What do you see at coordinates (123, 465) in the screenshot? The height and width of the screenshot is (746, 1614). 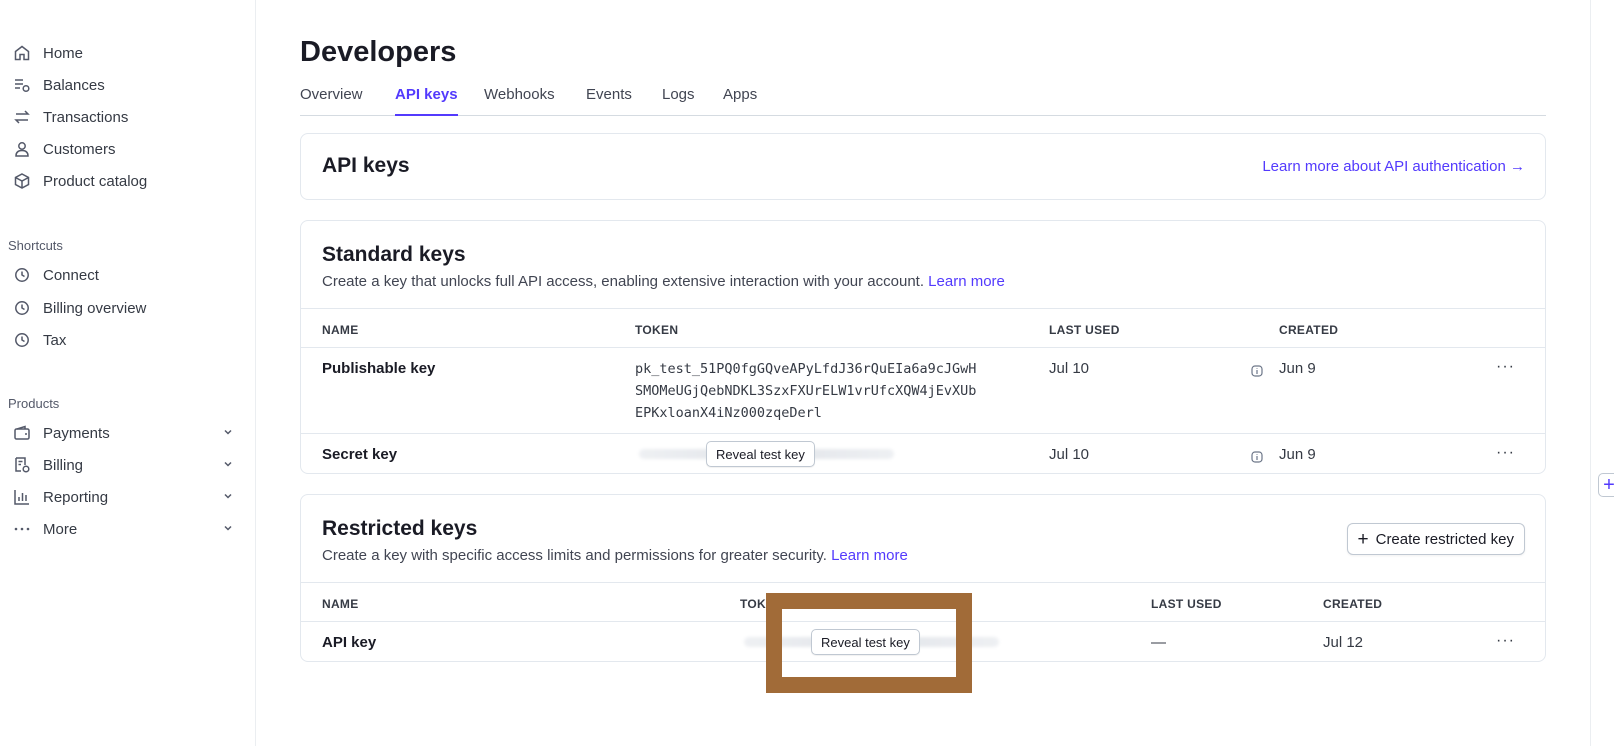 I see `sidebar-item-billing: Billing` at bounding box center [123, 465].